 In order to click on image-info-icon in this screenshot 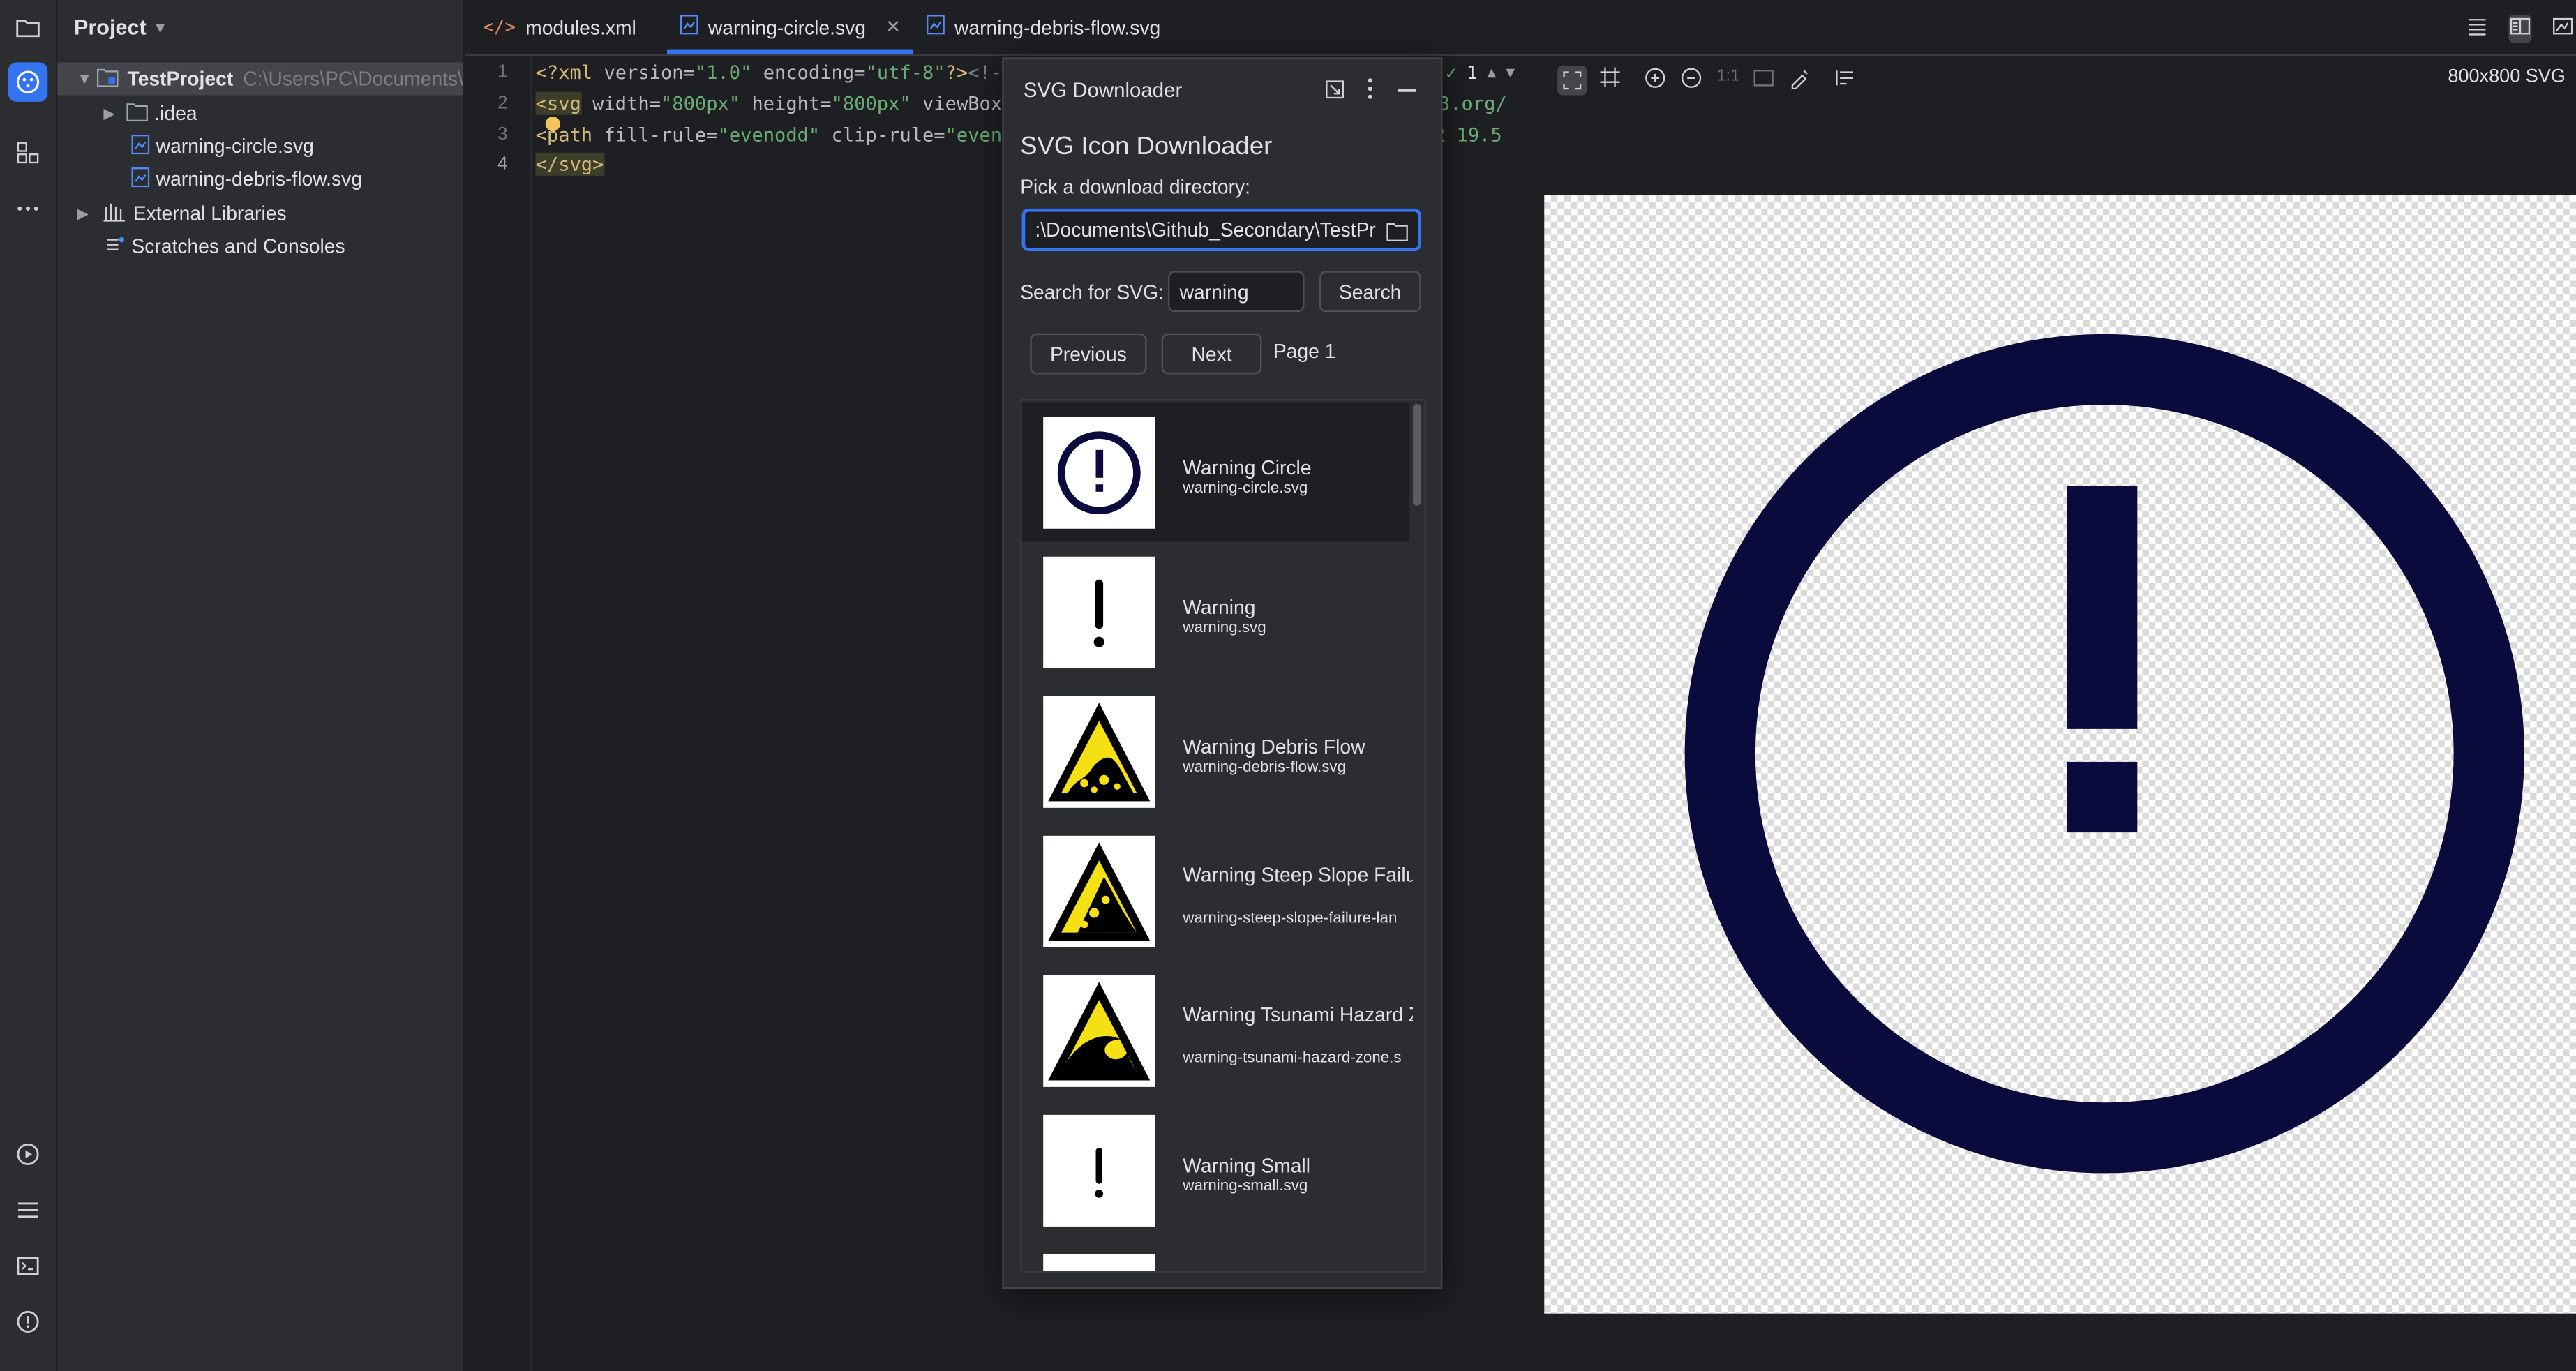, I will do `click(1846, 80)`.